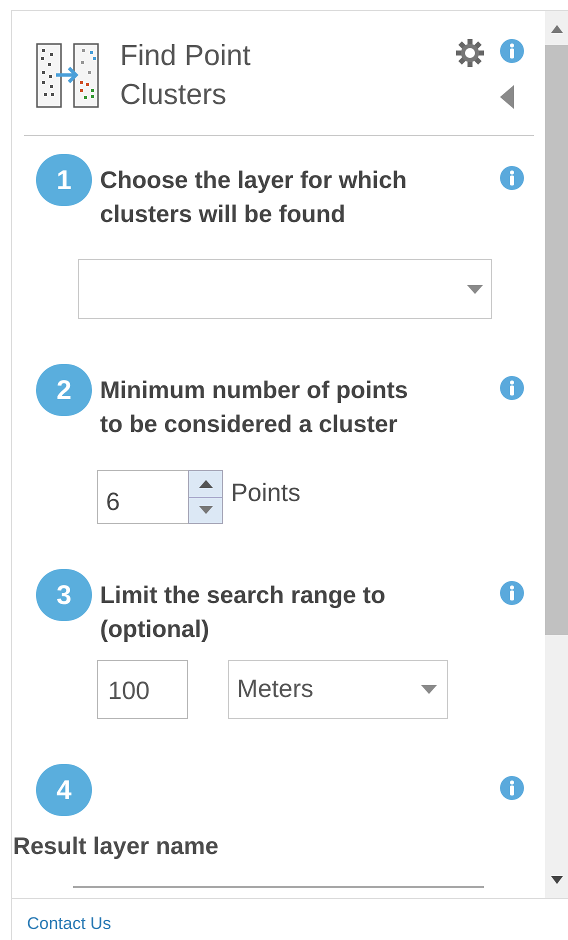 The width and height of the screenshot is (568, 940). What do you see at coordinates (556, 29) in the screenshot?
I see `scroll-up-icon` at bounding box center [556, 29].